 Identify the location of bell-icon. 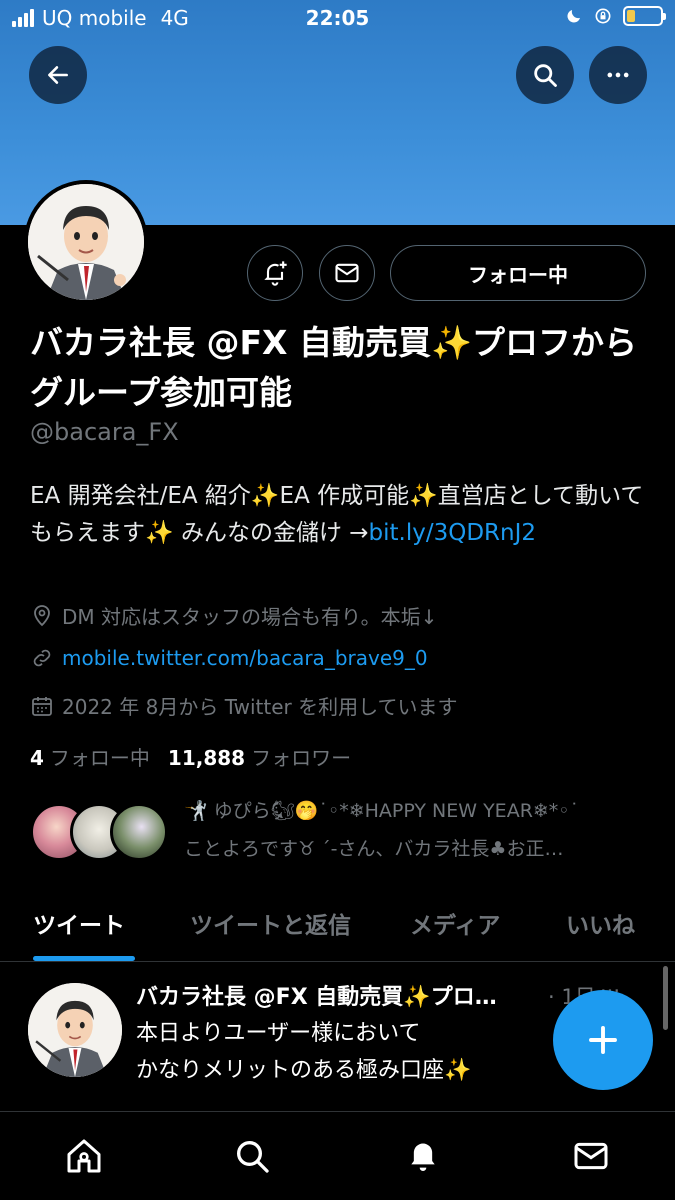
(423, 1157).